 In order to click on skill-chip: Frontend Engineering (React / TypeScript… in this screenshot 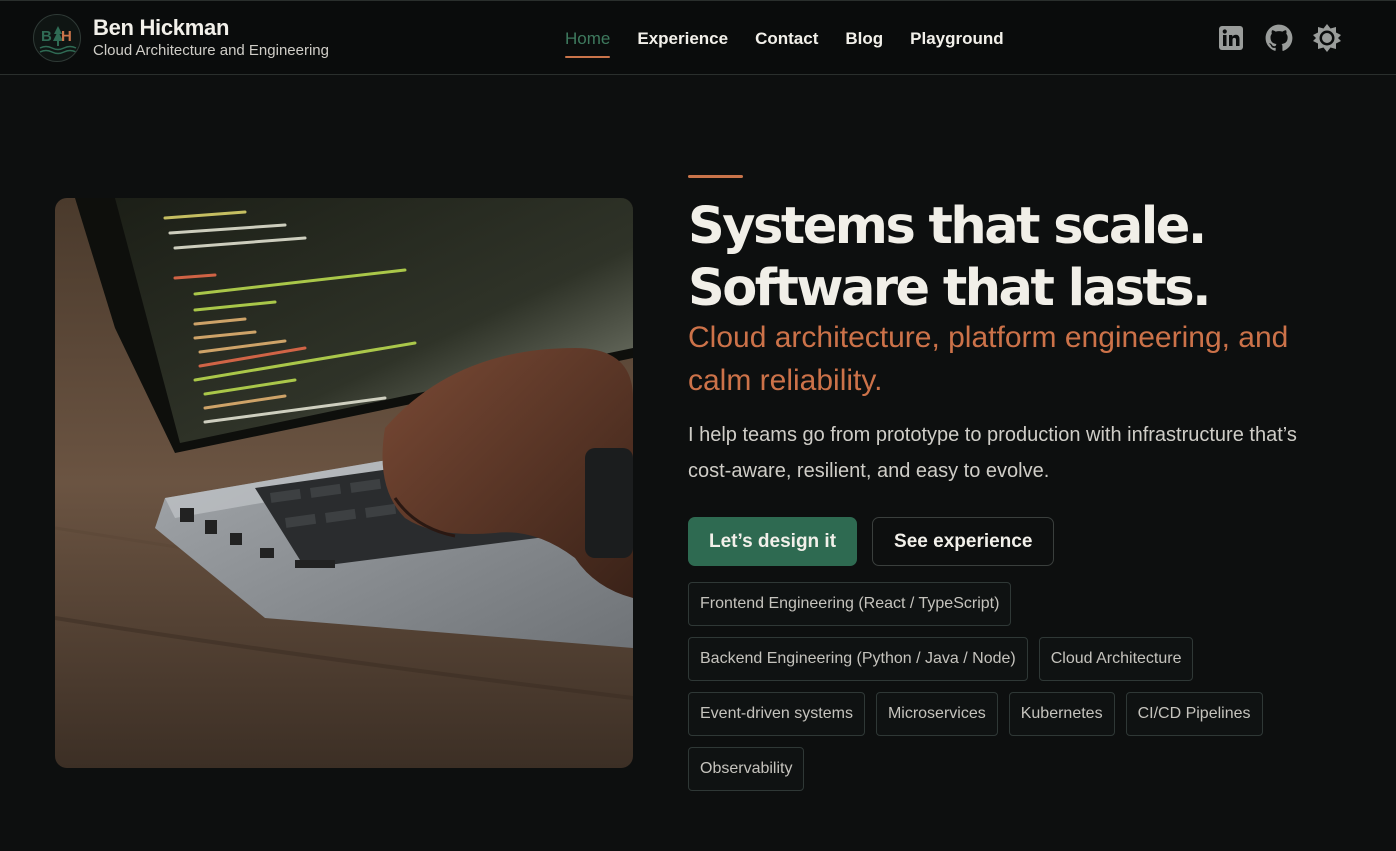, I will do `click(850, 604)`.